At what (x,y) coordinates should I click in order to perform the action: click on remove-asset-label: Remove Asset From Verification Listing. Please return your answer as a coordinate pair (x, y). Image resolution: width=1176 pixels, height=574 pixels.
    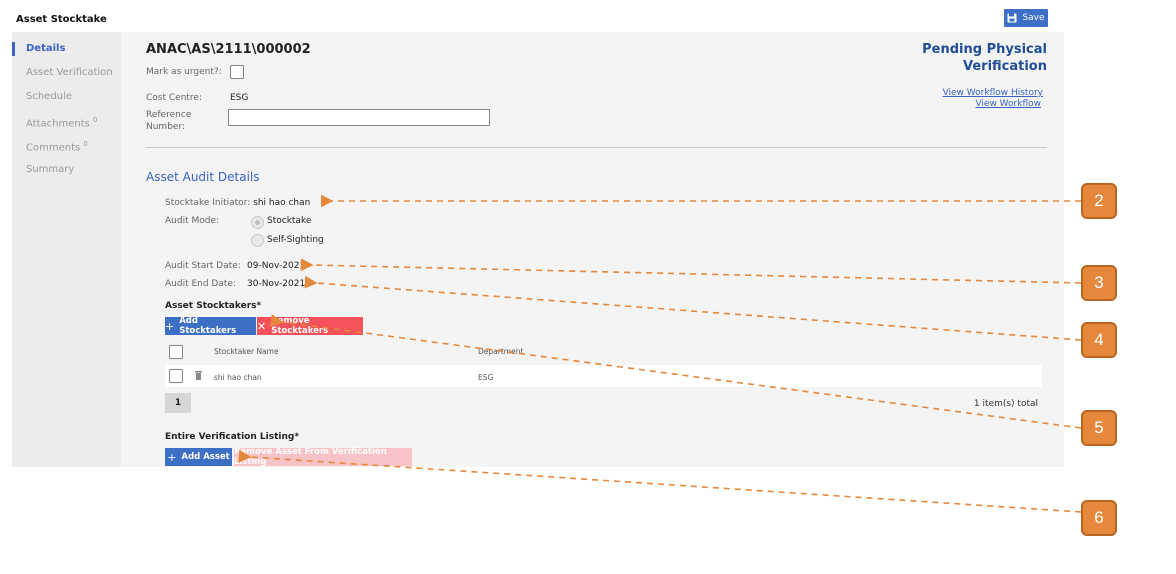
    Looking at the image, I should click on (310, 457).